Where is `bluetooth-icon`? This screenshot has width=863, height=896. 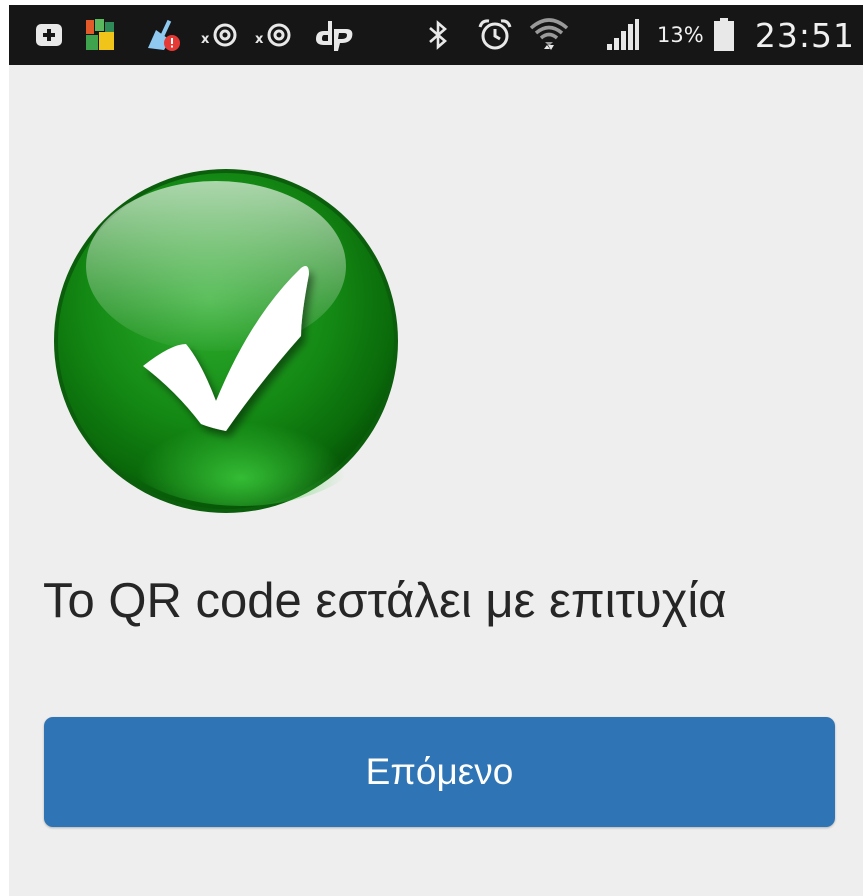
bluetooth-icon is located at coordinates (438, 35).